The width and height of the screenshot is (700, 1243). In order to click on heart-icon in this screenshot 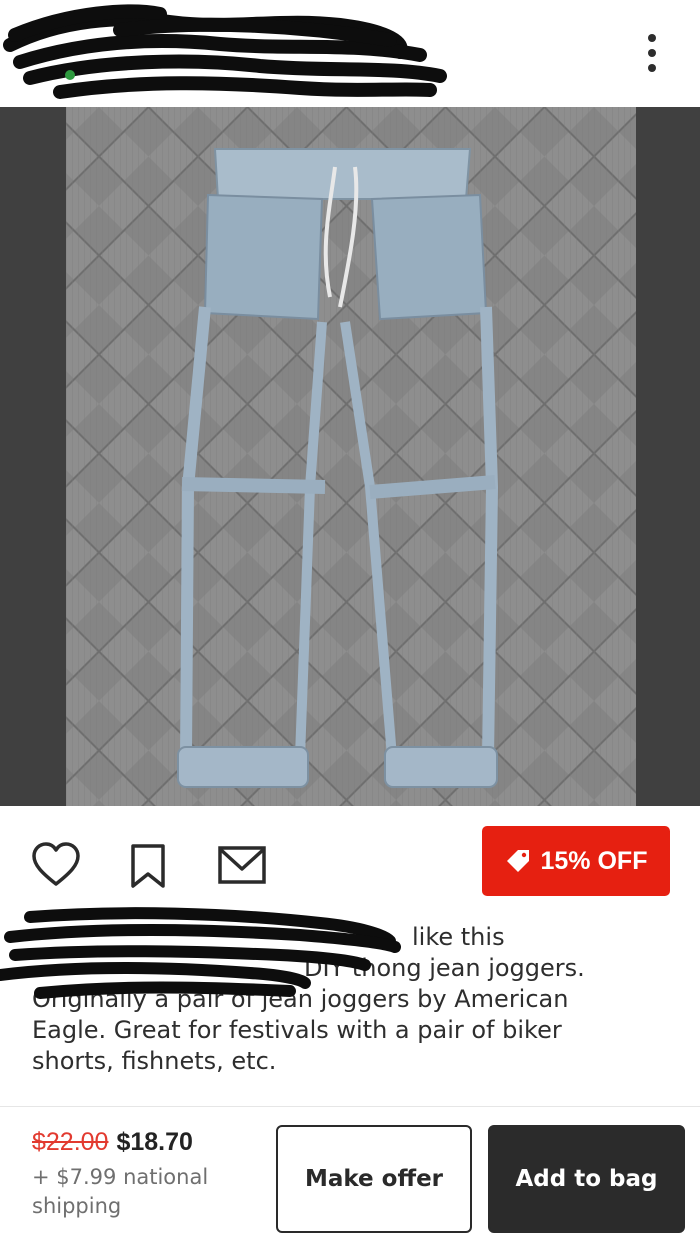, I will do `click(56, 864)`.